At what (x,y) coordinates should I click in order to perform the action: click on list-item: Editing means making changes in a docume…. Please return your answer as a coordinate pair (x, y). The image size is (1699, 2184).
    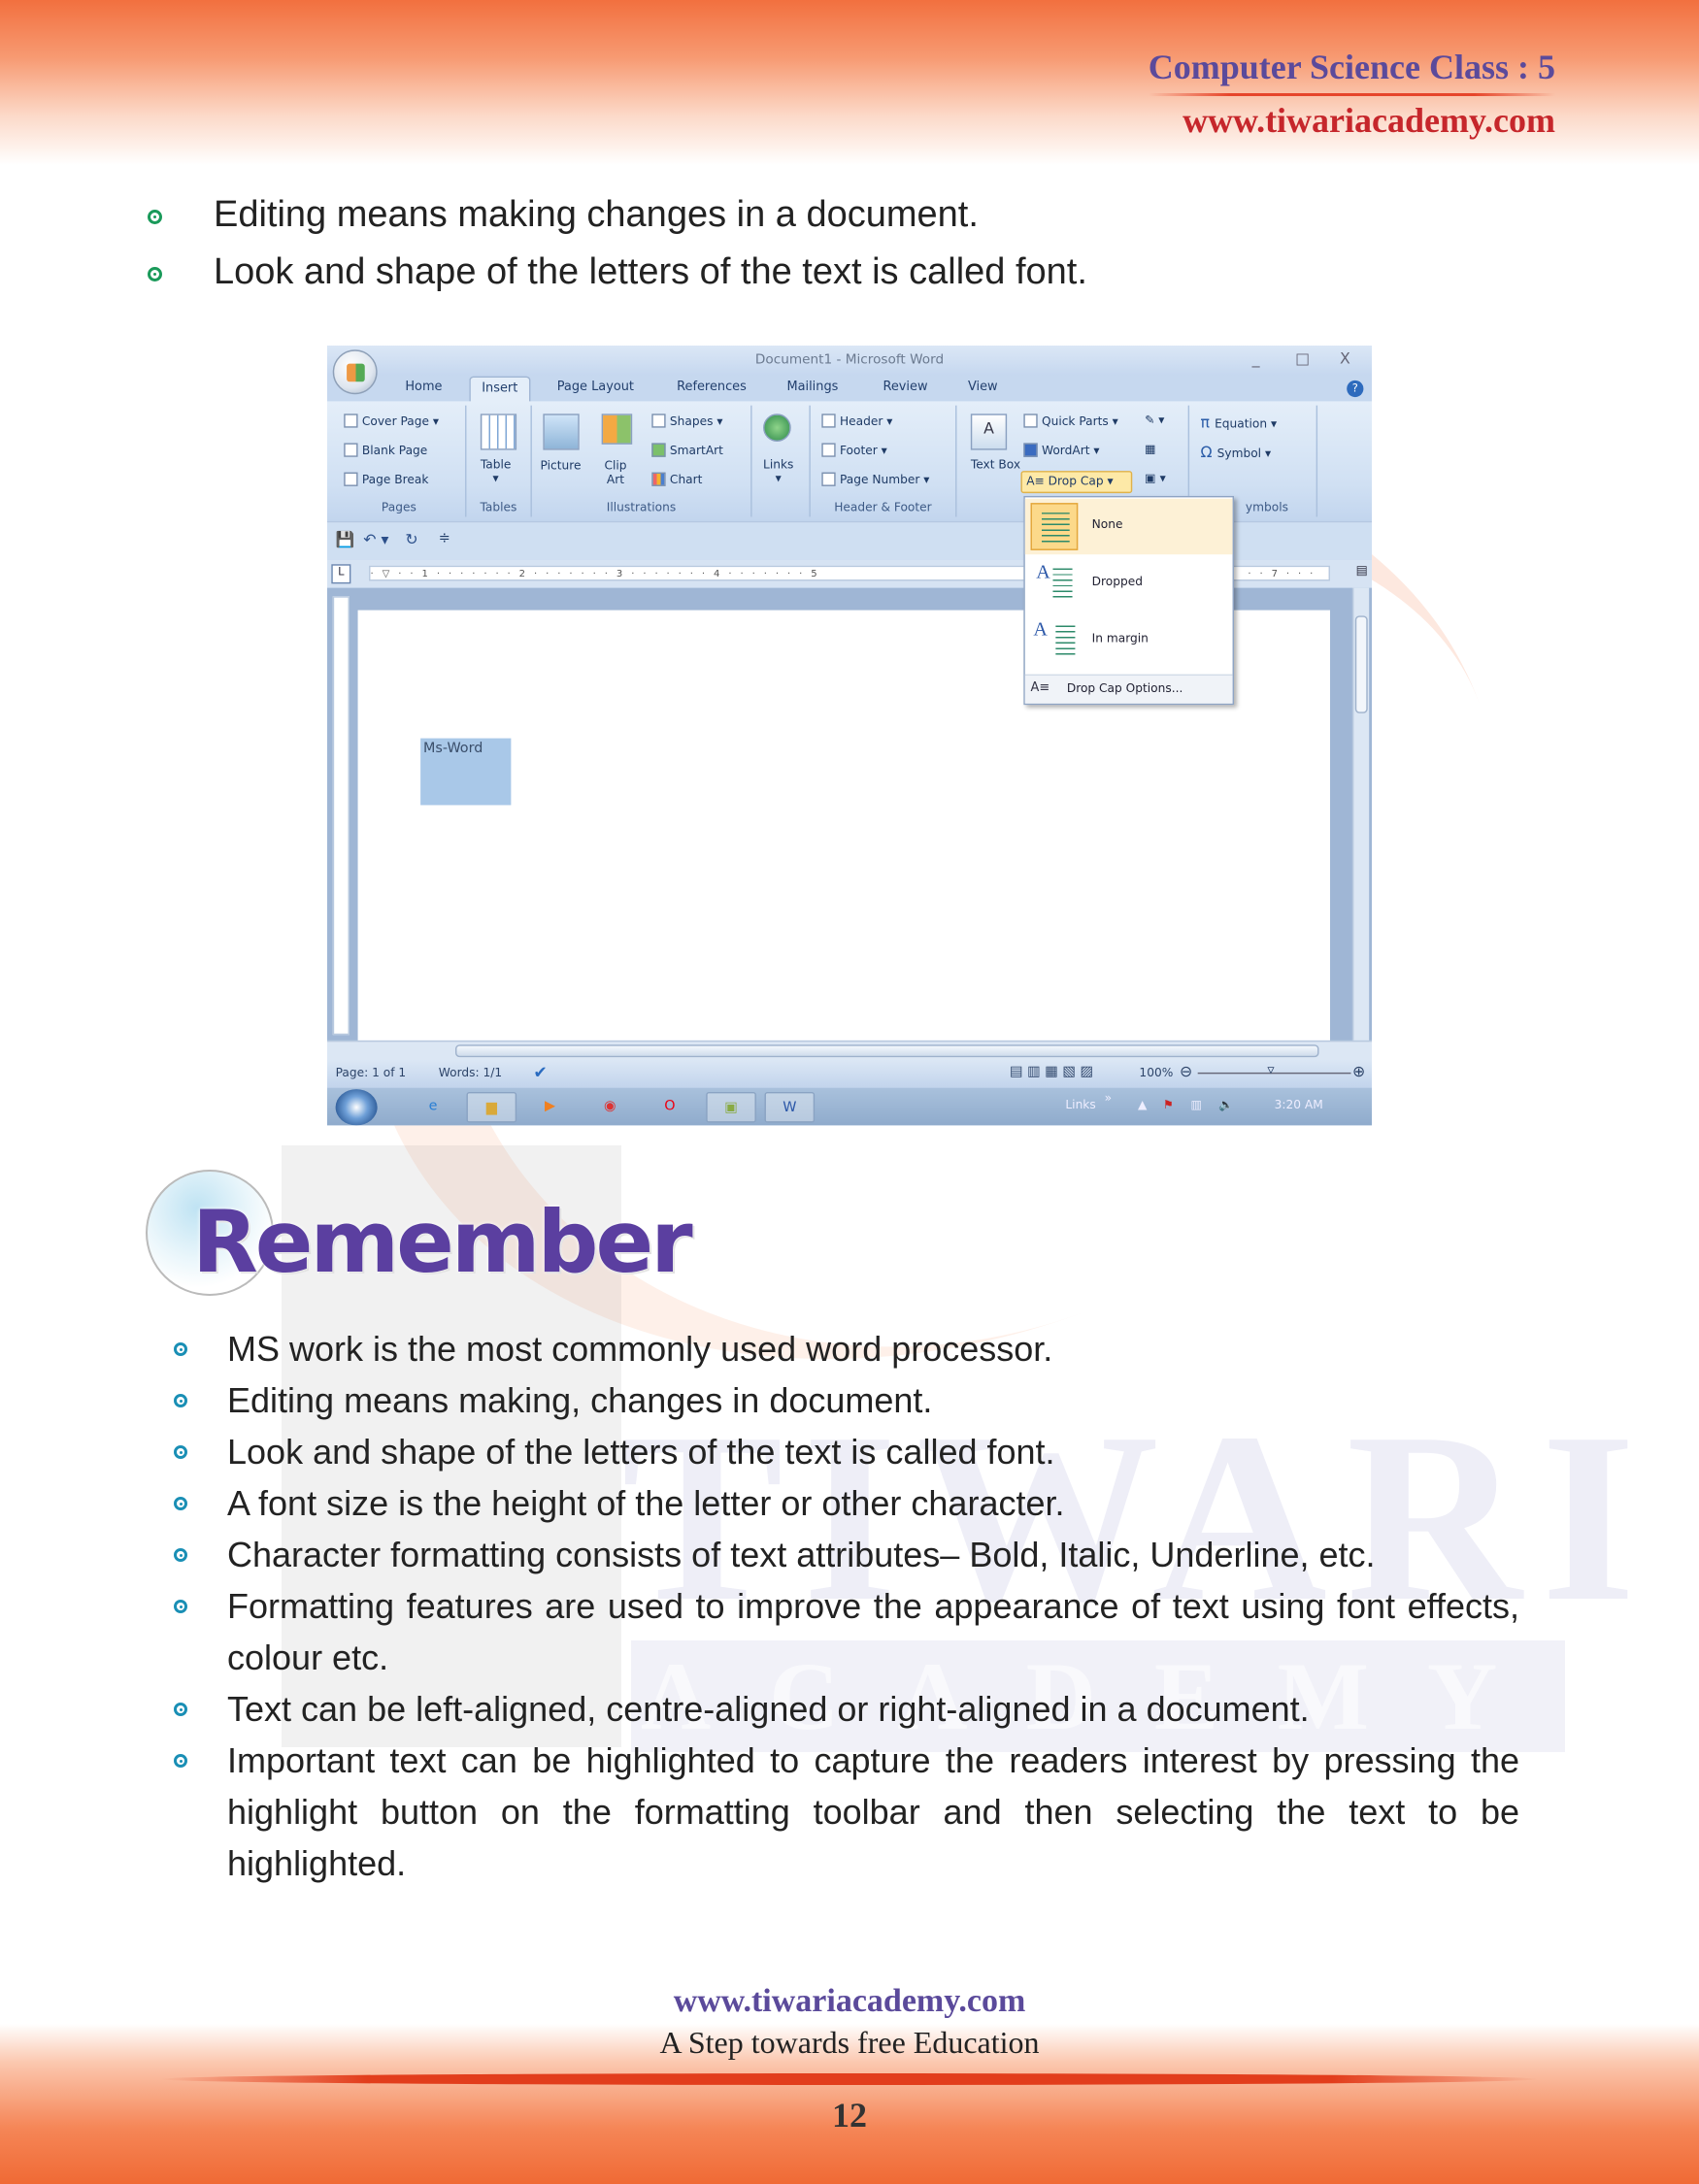
    Looking at the image, I should click on (860, 219).